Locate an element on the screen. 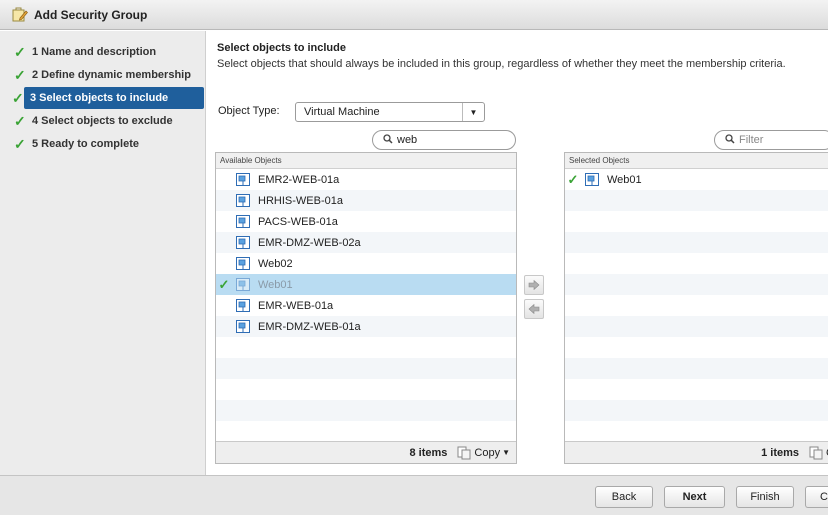 This screenshot has height=515, width=828. list-item: PACS-WEB-01a is located at coordinates (366, 221).